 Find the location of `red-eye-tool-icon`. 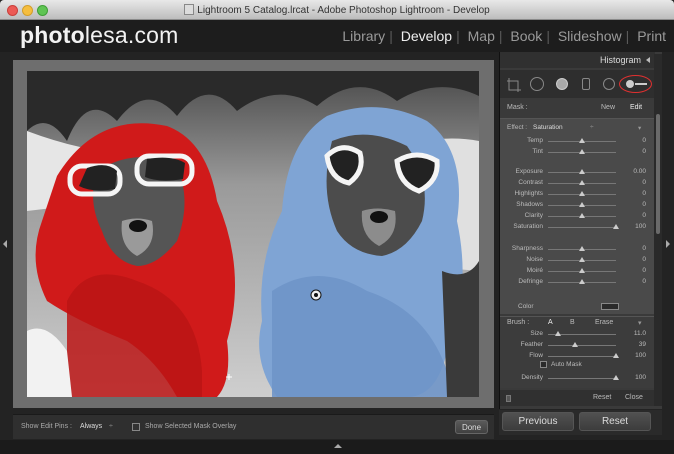

red-eye-tool-icon is located at coordinates (562, 84).